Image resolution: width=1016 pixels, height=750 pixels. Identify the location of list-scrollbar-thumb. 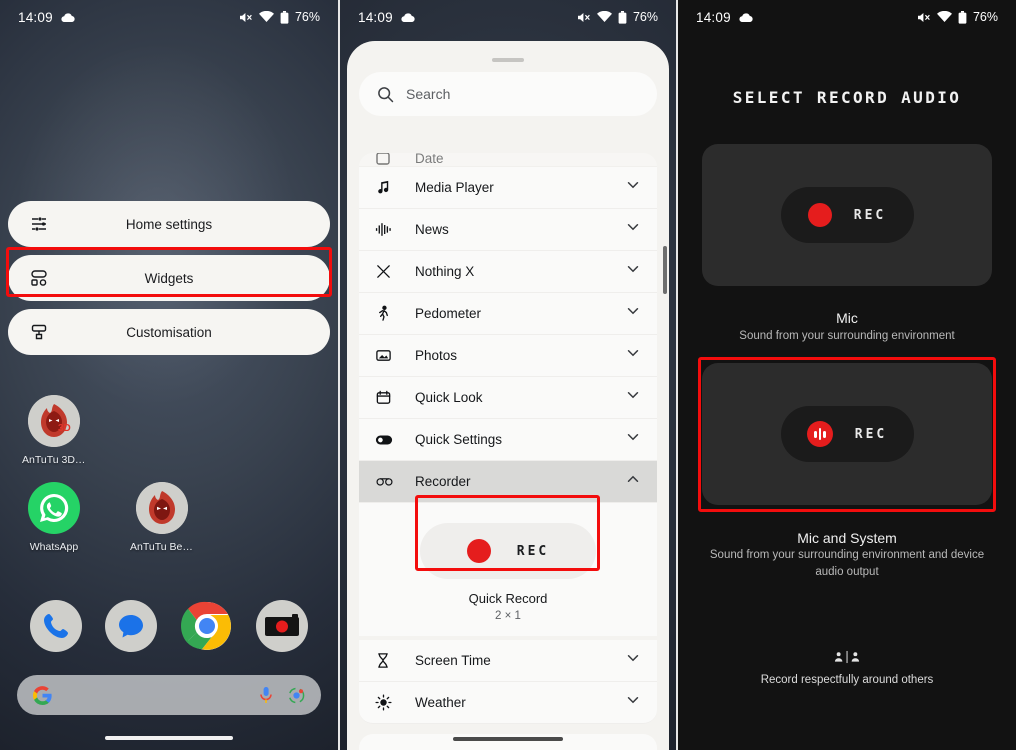
(665, 270).